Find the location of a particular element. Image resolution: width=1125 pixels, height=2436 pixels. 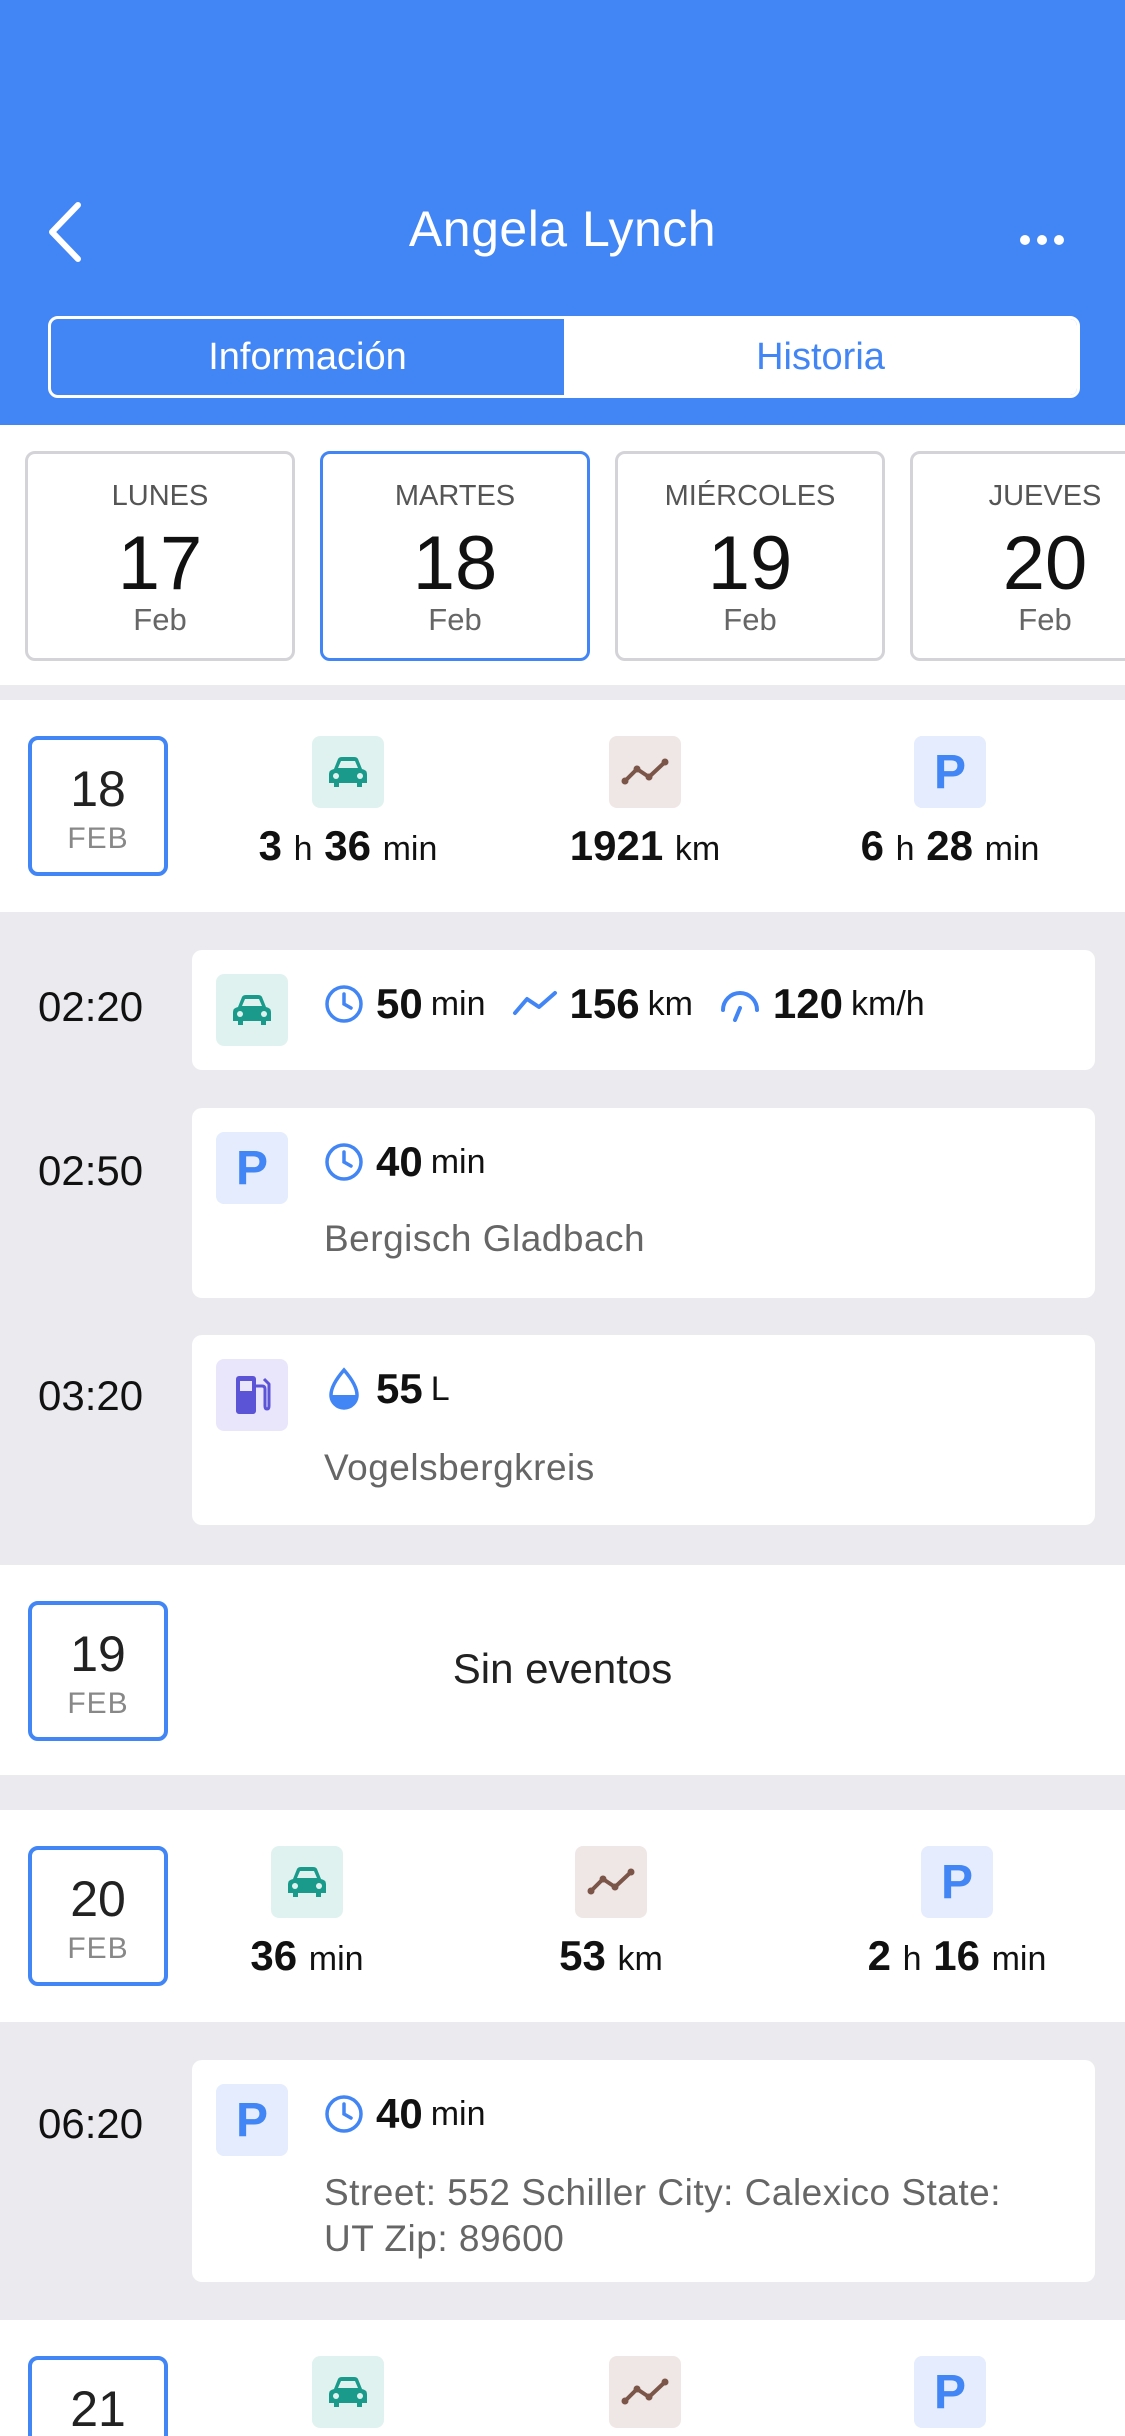

segmented-control: Información Historia is located at coordinates (564, 357).